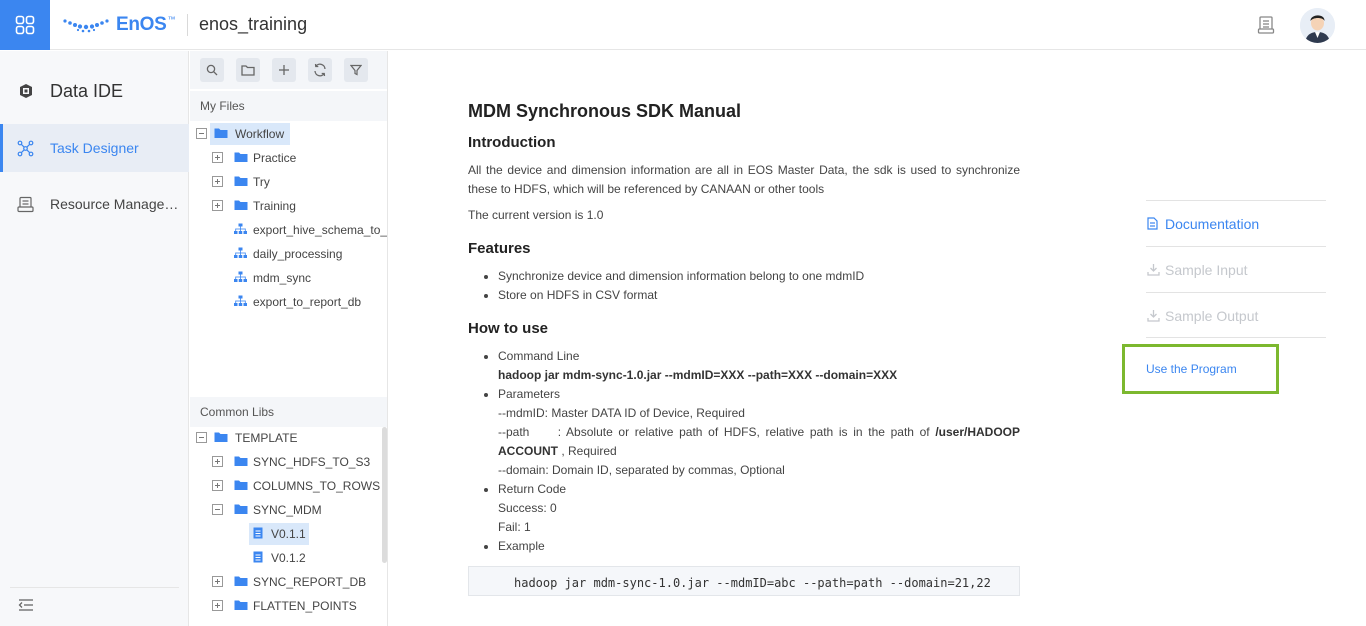 This screenshot has height=626, width=1366. Describe the element at coordinates (759, 508) in the screenshot. I see `howto-item: Return Code Success: 0 Fail: 1` at that location.